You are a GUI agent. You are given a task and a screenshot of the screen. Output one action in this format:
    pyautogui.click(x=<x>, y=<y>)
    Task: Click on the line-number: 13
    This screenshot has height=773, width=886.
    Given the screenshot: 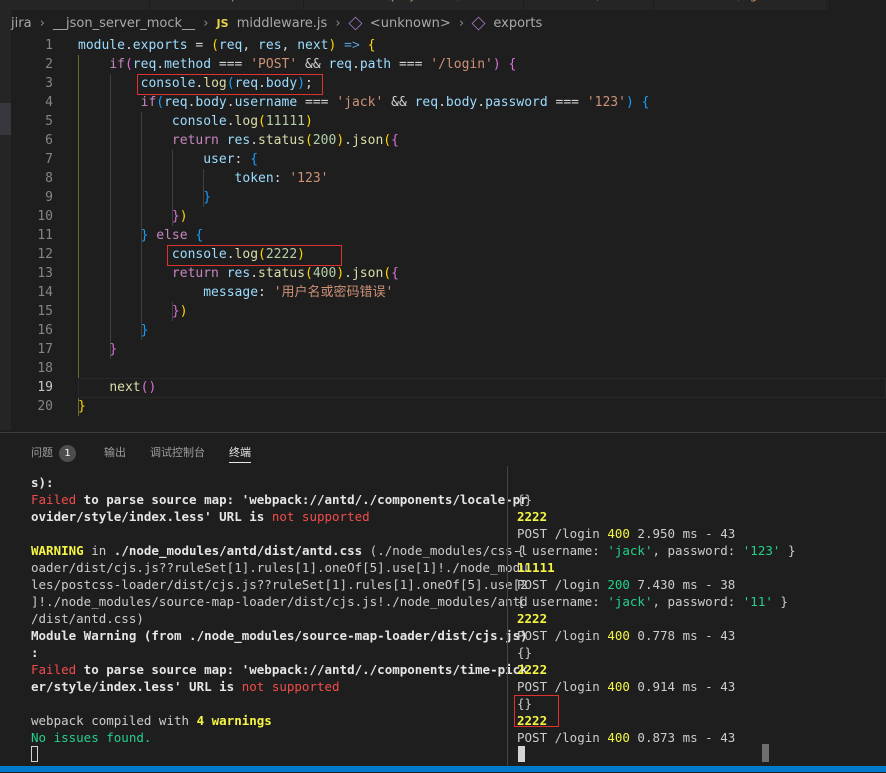 What is the action you would take?
    pyautogui.click(x=45, y=273)
    